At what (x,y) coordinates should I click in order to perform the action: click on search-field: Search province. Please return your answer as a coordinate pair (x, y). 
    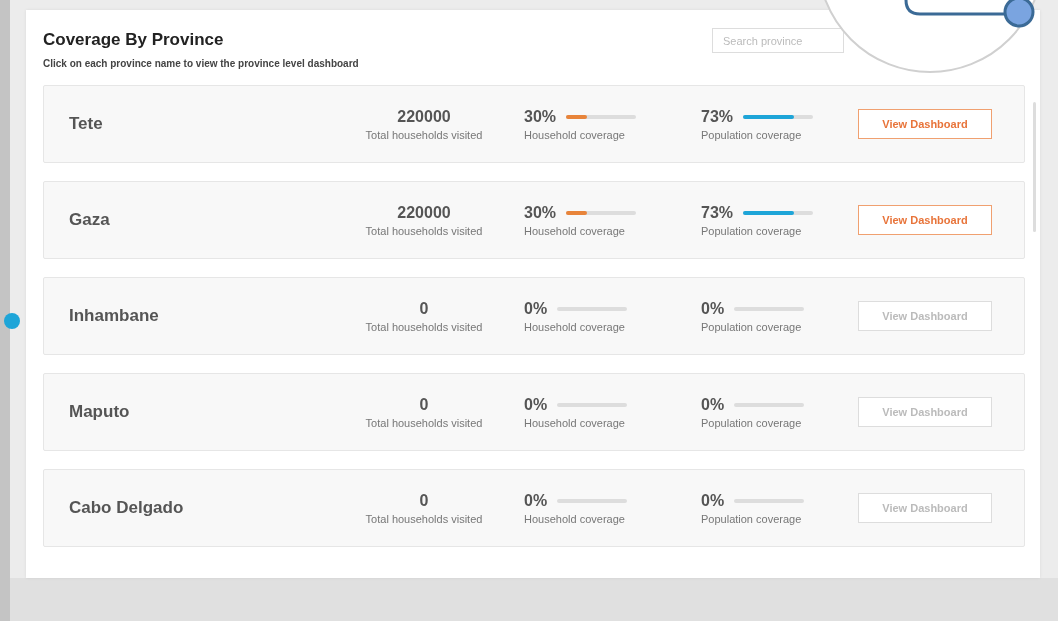
    Looking at the image, I should click on (778, 40).